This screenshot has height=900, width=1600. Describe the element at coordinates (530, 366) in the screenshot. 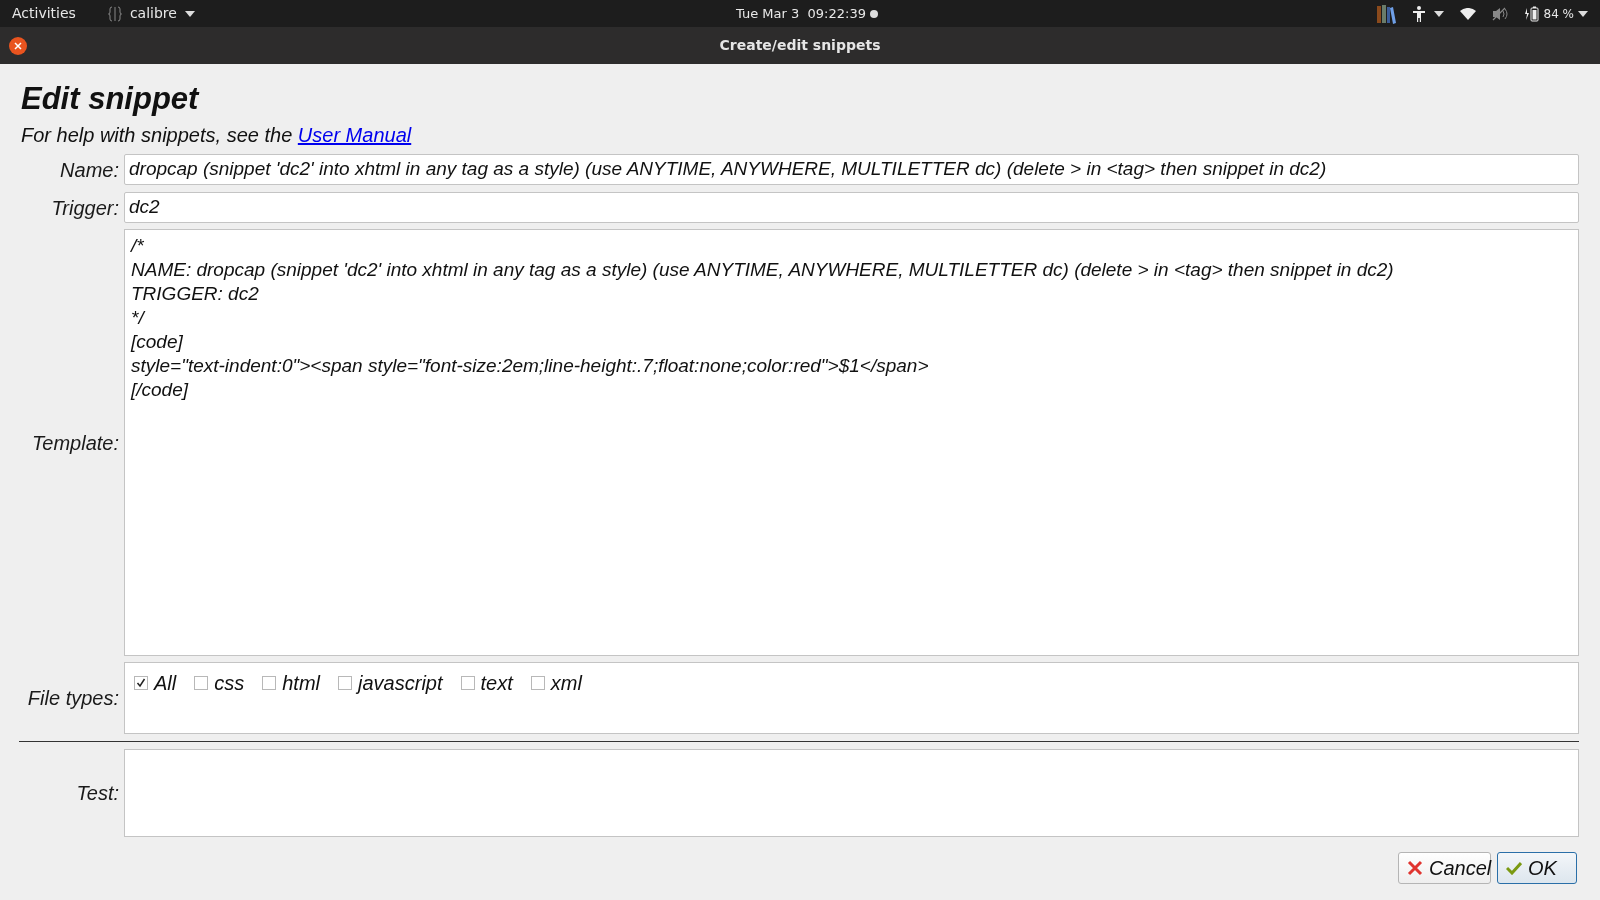

I see `code-line: style="text-indent:0"><span style="font-size:2em;line-height:.7;float:none;color:red">$1</span>` at that location.